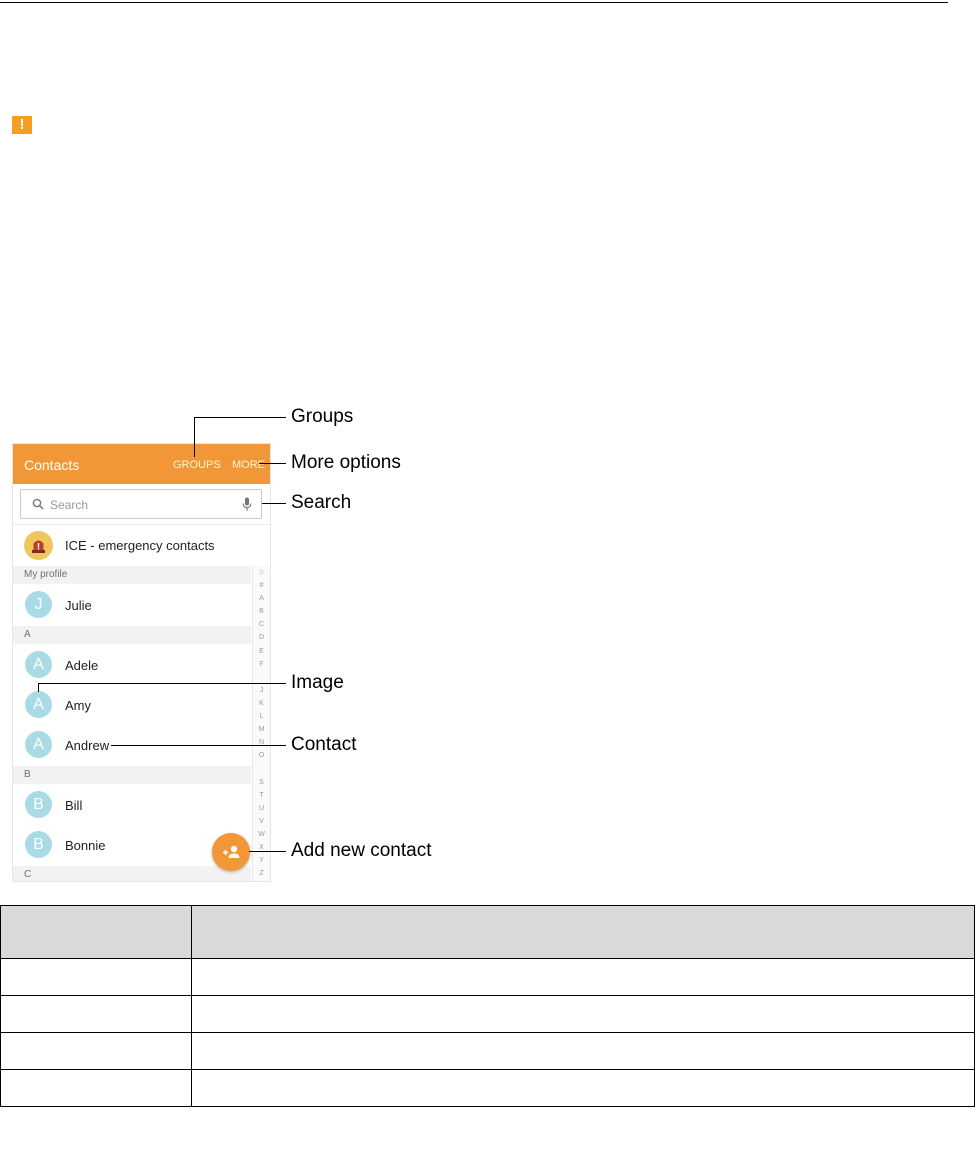 Image resolution: width=976 pixels, height=1172 pixels. Describe the element at coordinates (261, 598) in the screenshot. I see `index-letter: A` at that location.